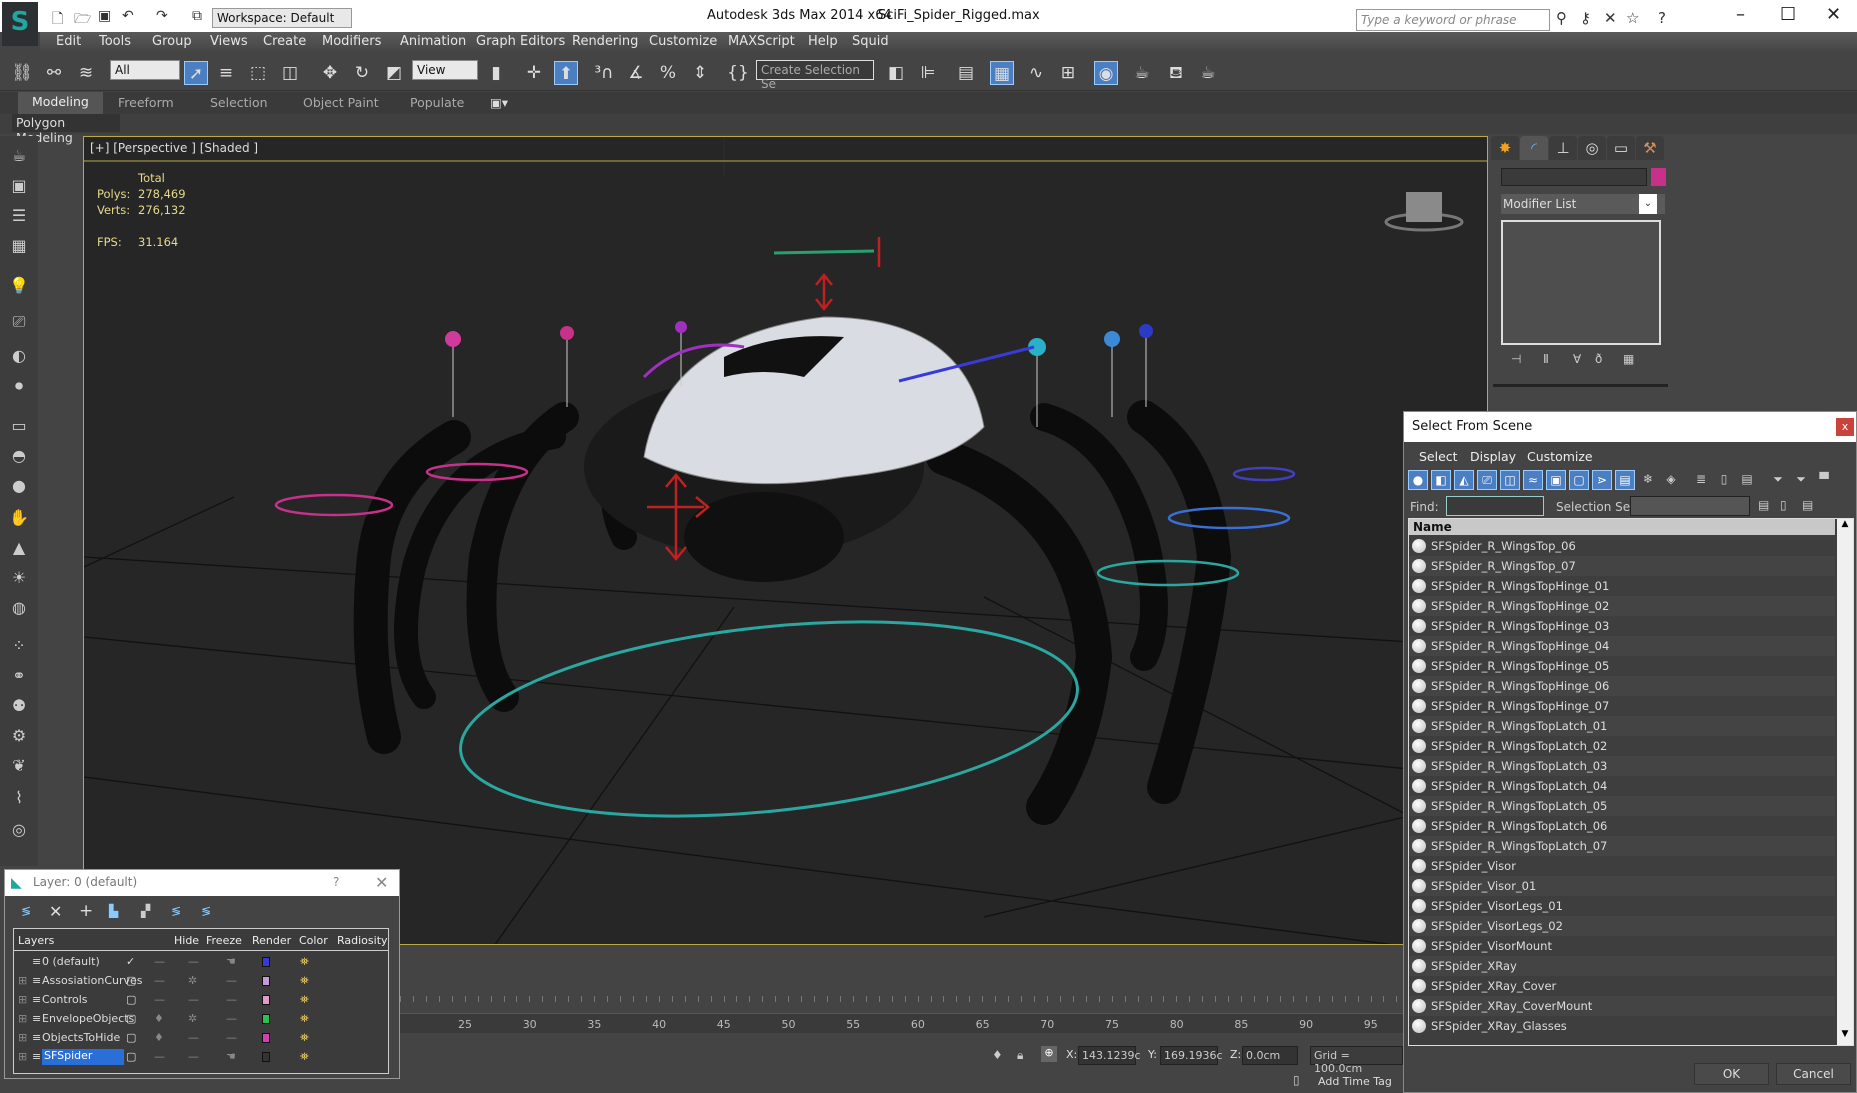 The width and height of the screenshot is (1857, 1093). Describe the element at coordinates (130, 961) in the screenshot. I see `active-check-icon: ✓` at that location.